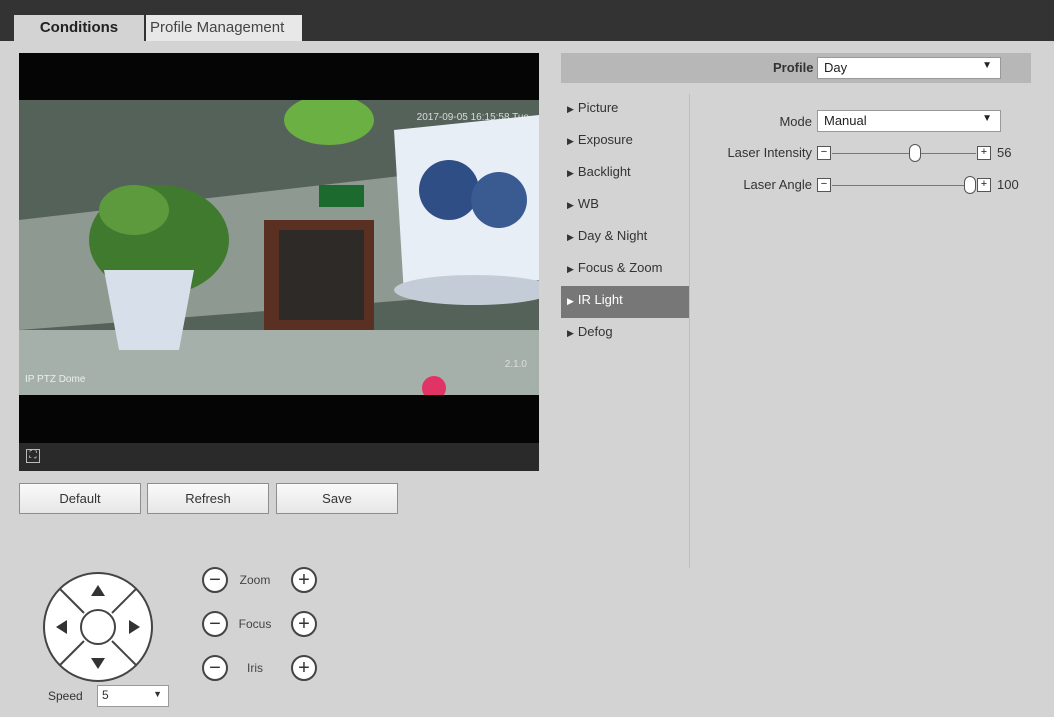 The height and width of the screenshot is (717, 1054). Describe the element at coordinates (279, 457) in the screenshot. I see `video-toolbar: ⛶` at that location.